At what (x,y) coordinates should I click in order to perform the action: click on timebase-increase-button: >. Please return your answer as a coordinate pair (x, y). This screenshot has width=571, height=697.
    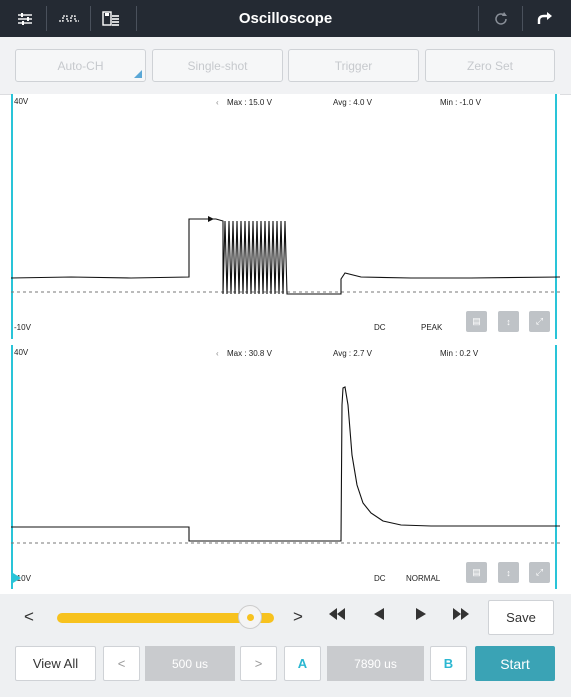
    Looking at the image, I should click on (258, 663).